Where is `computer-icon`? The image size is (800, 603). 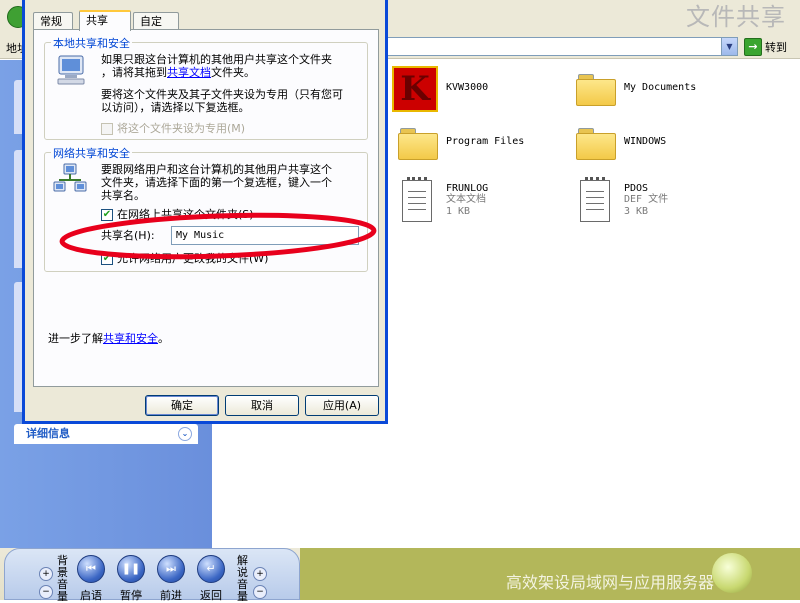
computer-icon is located at coordinates (71, 70).